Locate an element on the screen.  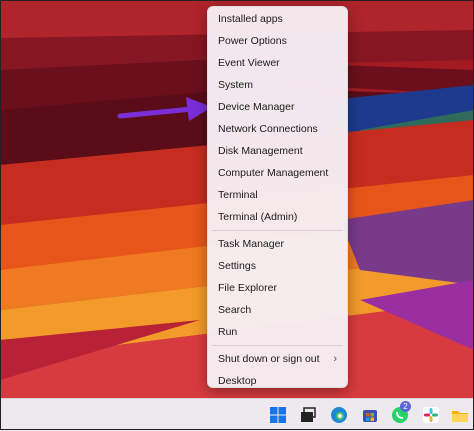
menu-item-file-explorer: File Explorer is located at coordinates (277, 288).